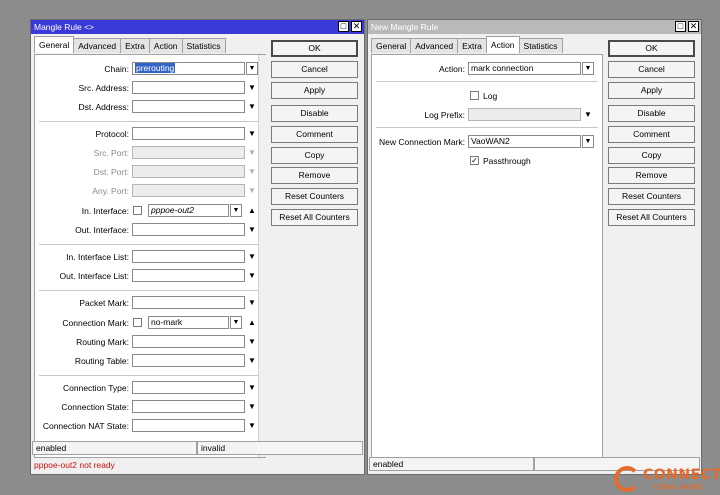  I want to click on log-prefix-label: Log Prefix:, so click(444, 115).